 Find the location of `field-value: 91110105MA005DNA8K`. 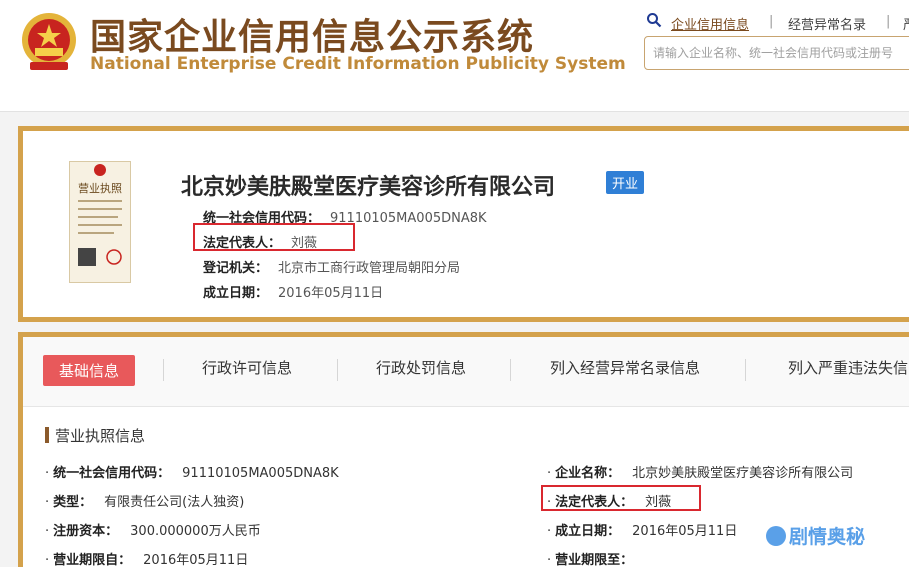

field-value: 91110105MA005DNA8K is located at coordinates (260, 473).